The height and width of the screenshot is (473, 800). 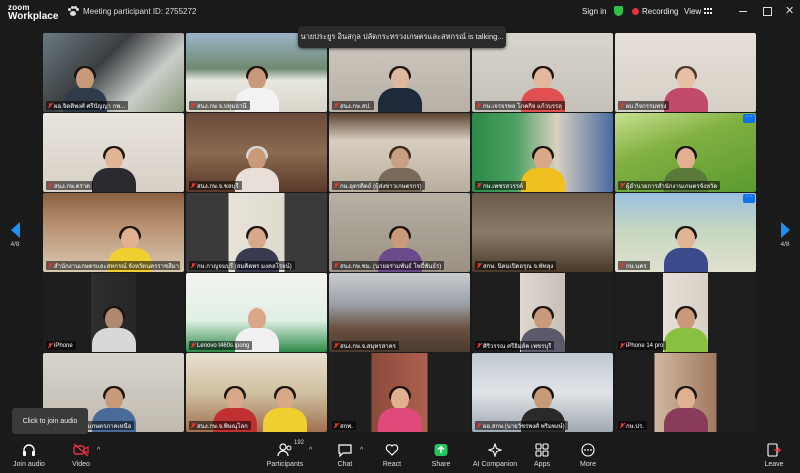 I want to click on previous-page-button: 4/8, so click(x=15, y=237).